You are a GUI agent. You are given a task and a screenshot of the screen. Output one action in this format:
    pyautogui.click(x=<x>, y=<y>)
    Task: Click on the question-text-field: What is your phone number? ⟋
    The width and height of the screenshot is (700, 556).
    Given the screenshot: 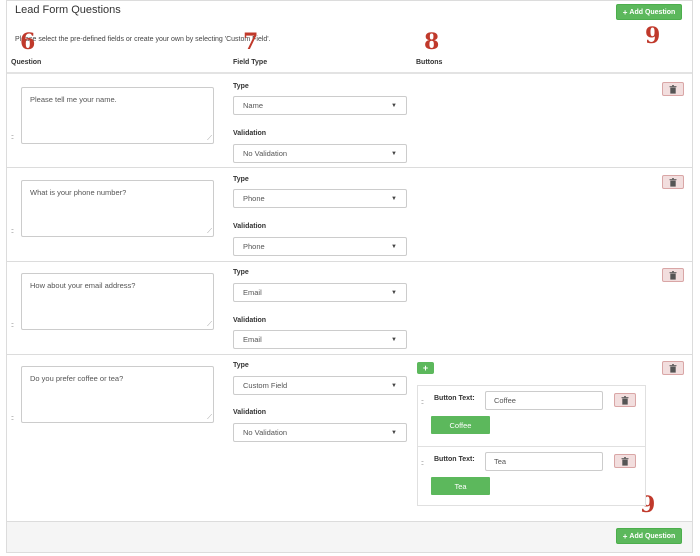 What is the action you would take?
    pyautogui.click(x=117, y=208)
    